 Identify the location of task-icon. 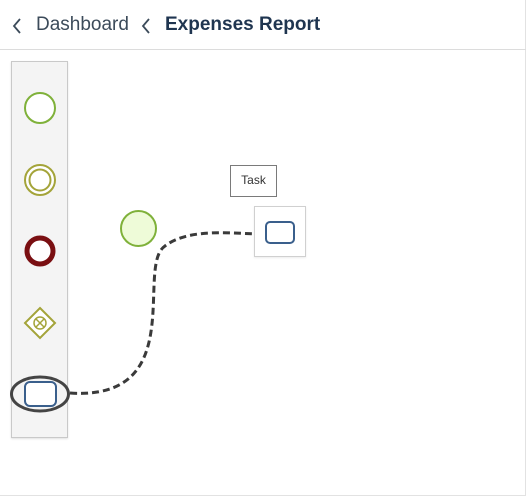
(280, 232).